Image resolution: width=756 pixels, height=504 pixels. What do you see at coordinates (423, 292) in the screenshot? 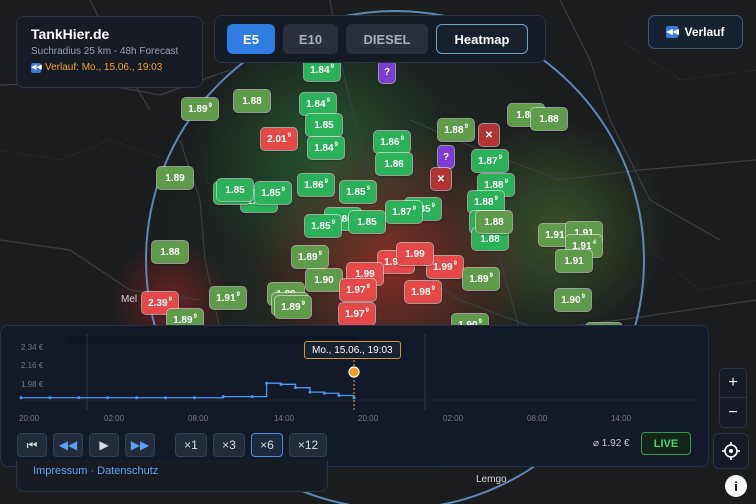
I see `station-price-marker: 1.98 9` at bounding box center [423, 292].